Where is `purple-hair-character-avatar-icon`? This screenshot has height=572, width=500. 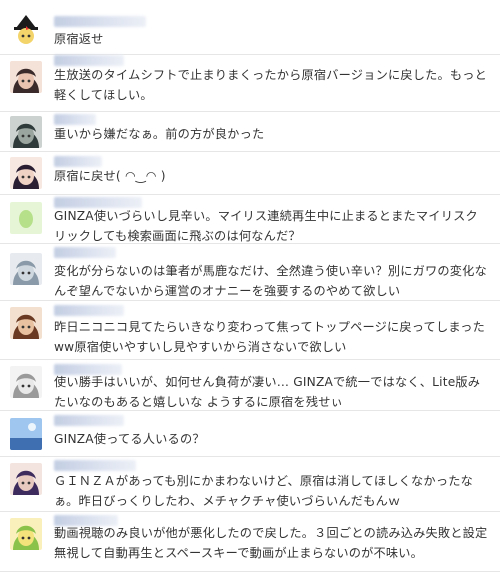 purple-hair-character-avatar-icon is located at coordinates (26, 479).